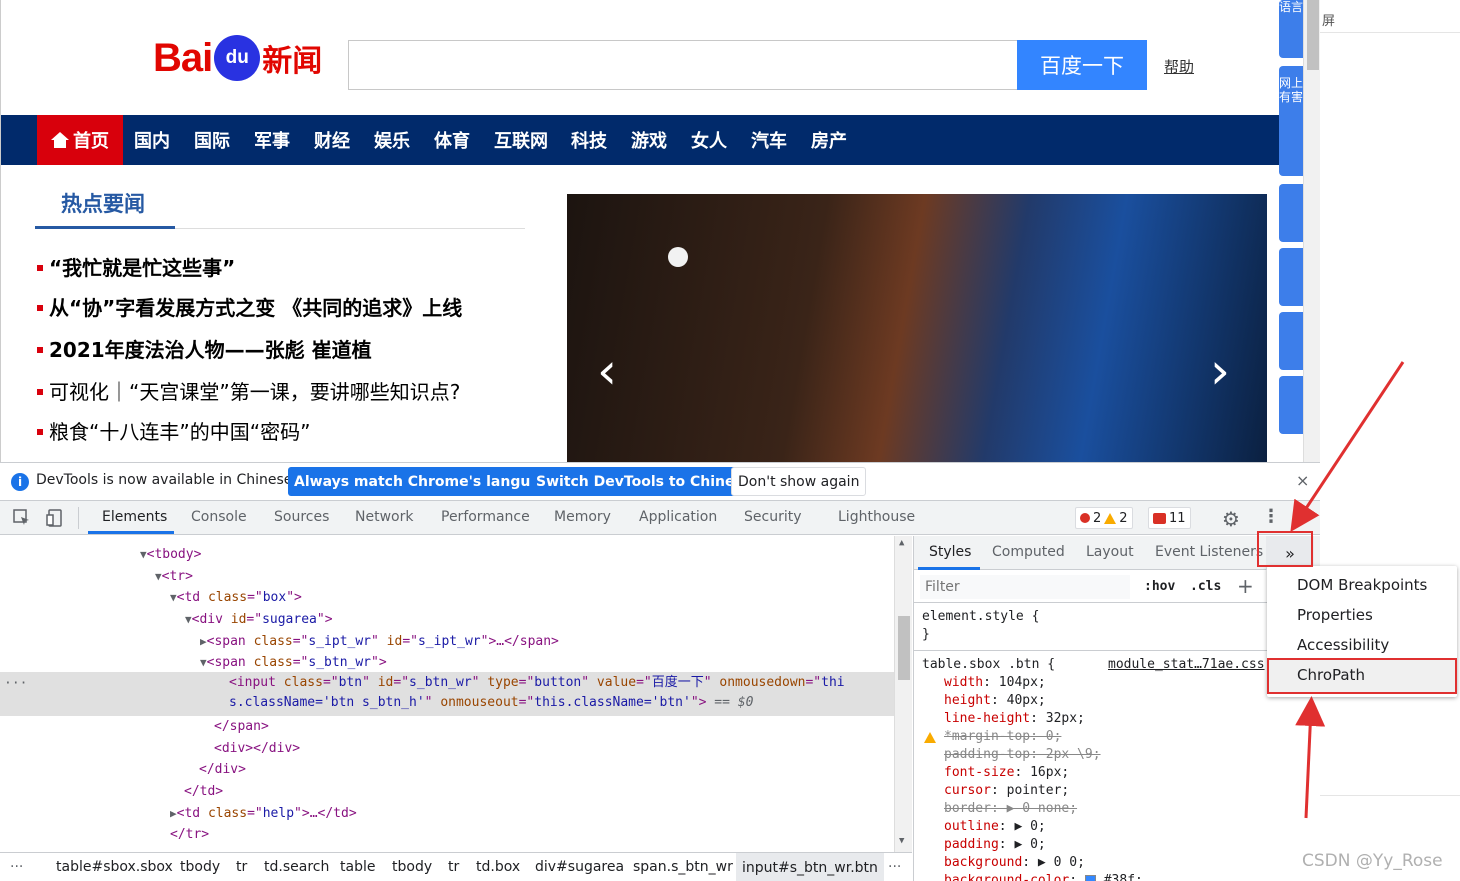 Image resolution: width=1460 pixels, height=881 pixels. Describe the element at coordinates (1347, 590) in the screenshot. I see `annotation-arrows` at that location.